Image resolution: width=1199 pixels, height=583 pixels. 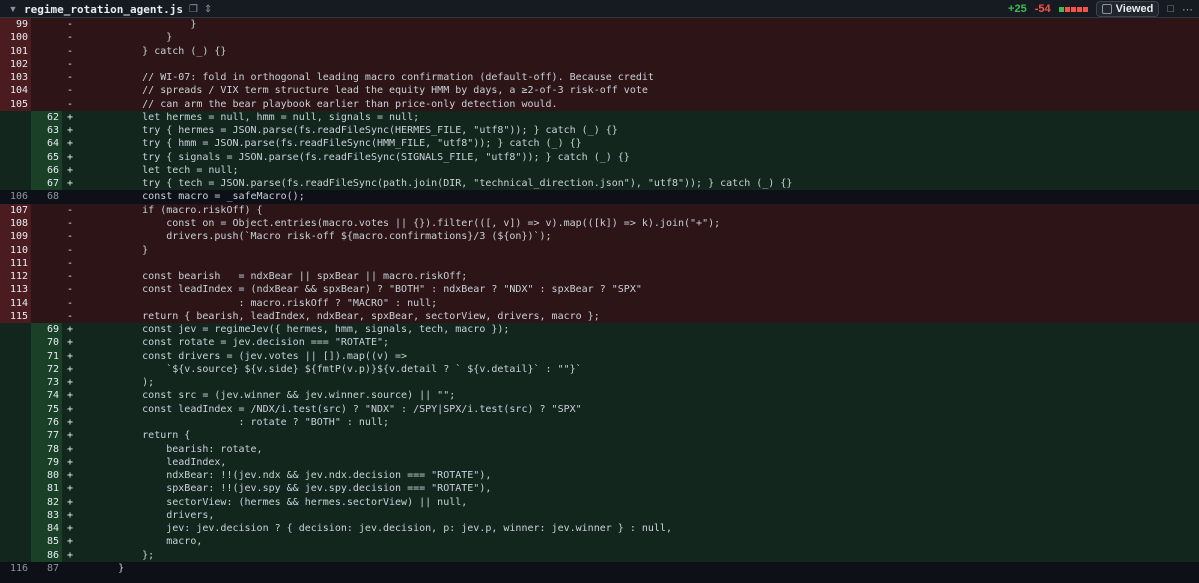 What do you see at coordinates (599, 303) in the screenshot?
I see `deleted-line: 114 - : macro.riskOff ? "MACRO" : null;` at bounding box center [599, 303].